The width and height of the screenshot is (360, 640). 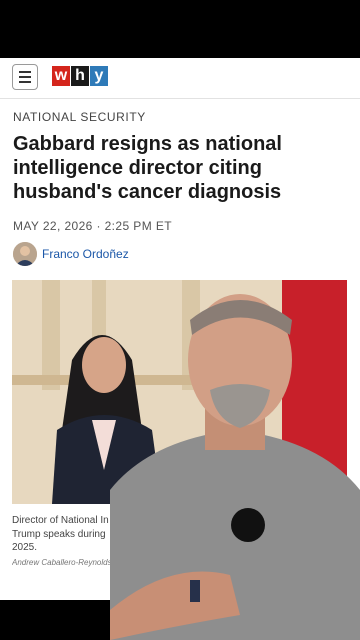 What do you see at coordinates (180, 78) in the screenshot?
I see `site-header: w h y` at bounding box center [180, 78].